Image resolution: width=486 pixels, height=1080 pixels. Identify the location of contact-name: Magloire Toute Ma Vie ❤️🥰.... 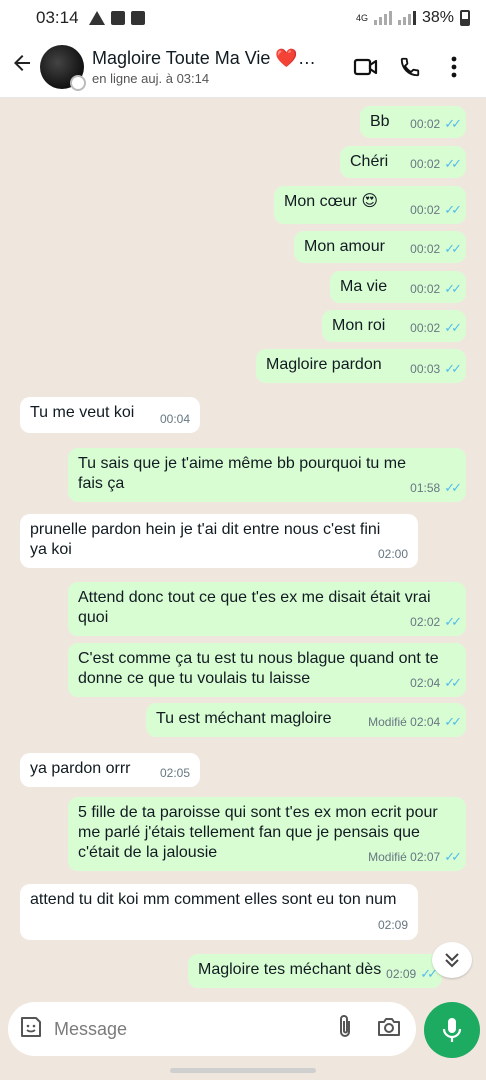
(212, 57).